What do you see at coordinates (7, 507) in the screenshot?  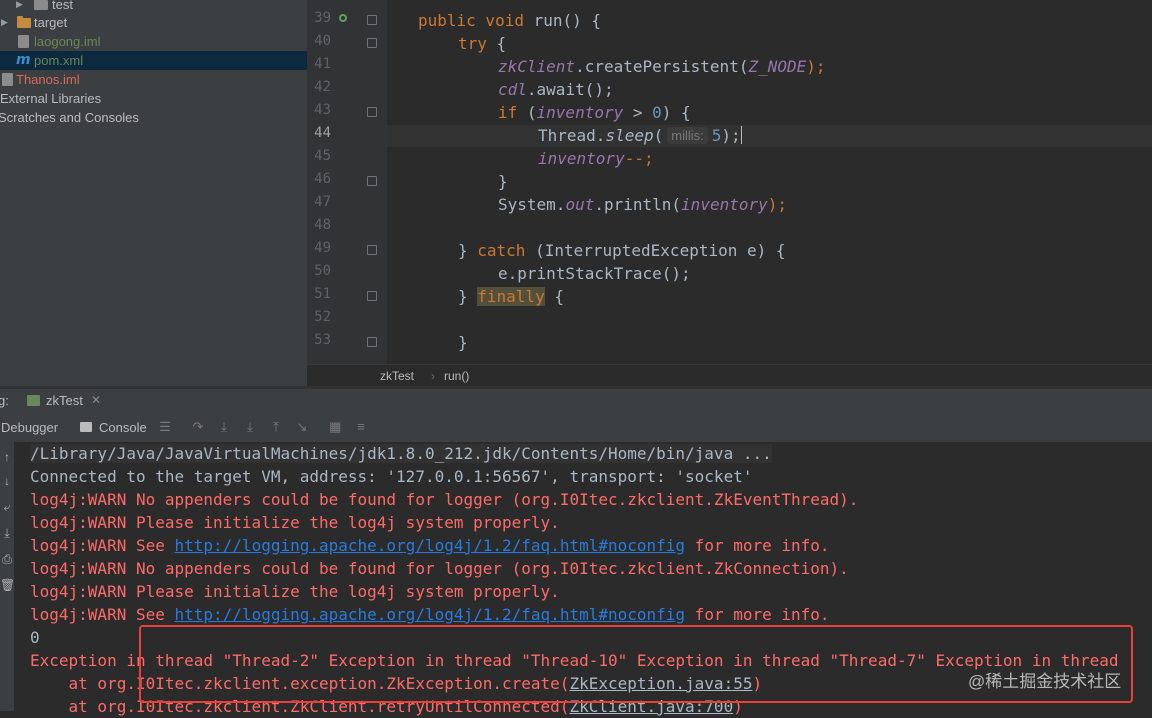 I see `soft-wrap-icon: ⤶` at bounding box center [7, 507].